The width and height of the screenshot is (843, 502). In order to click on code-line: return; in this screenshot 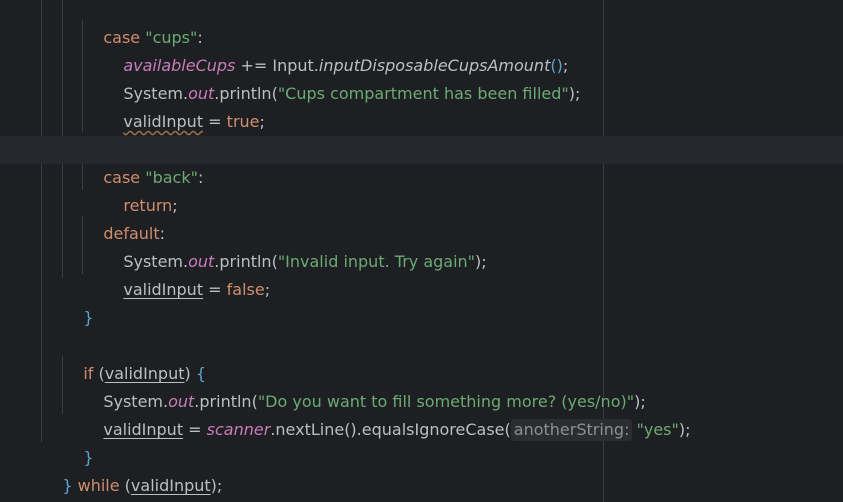, I will do `click(421, 189)`.